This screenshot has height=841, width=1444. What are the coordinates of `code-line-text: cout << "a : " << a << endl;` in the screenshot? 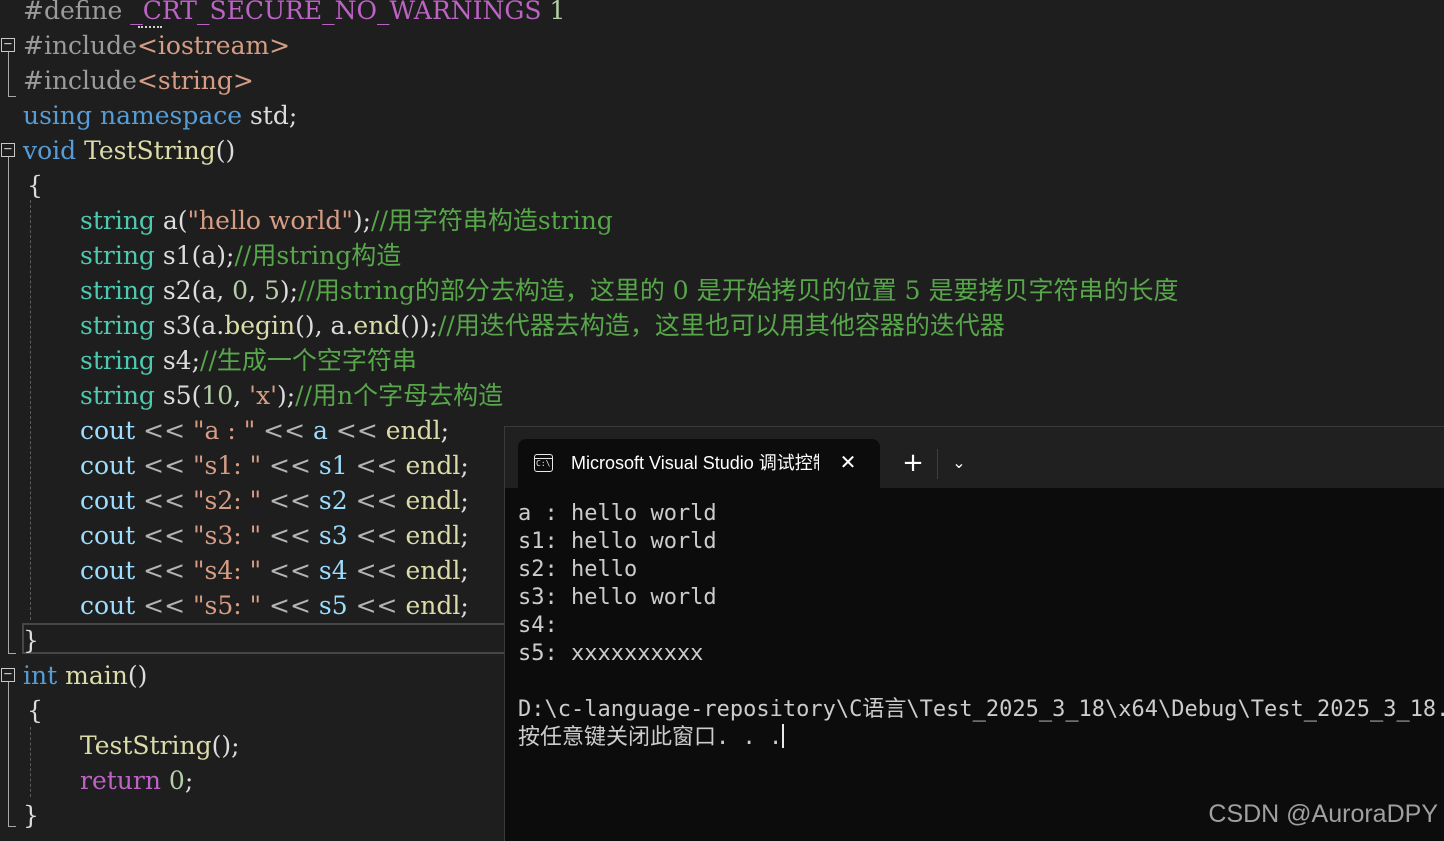 It's located at (264, 430).